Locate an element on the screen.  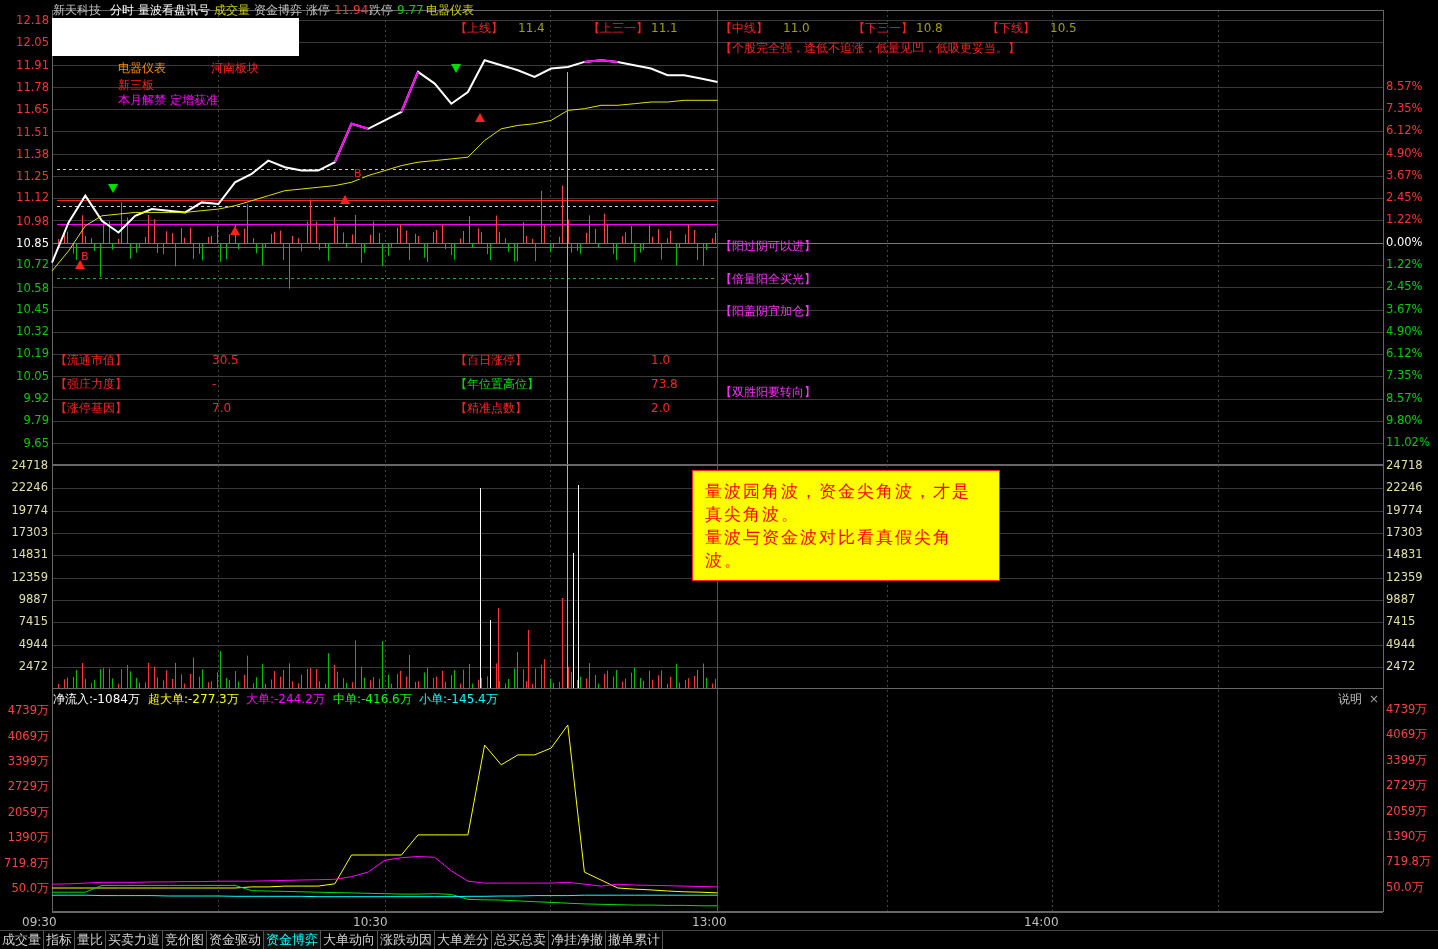
axis-tick: 11.78 is located at coordinates (32, 86).